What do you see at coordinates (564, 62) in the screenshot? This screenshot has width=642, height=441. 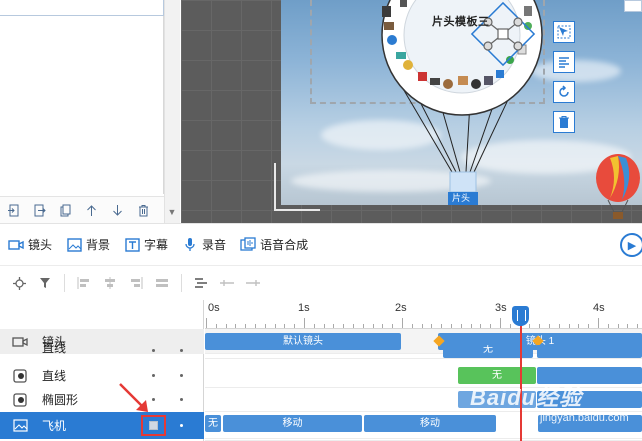 I see `align-icon` at bounding box center [564, 62].